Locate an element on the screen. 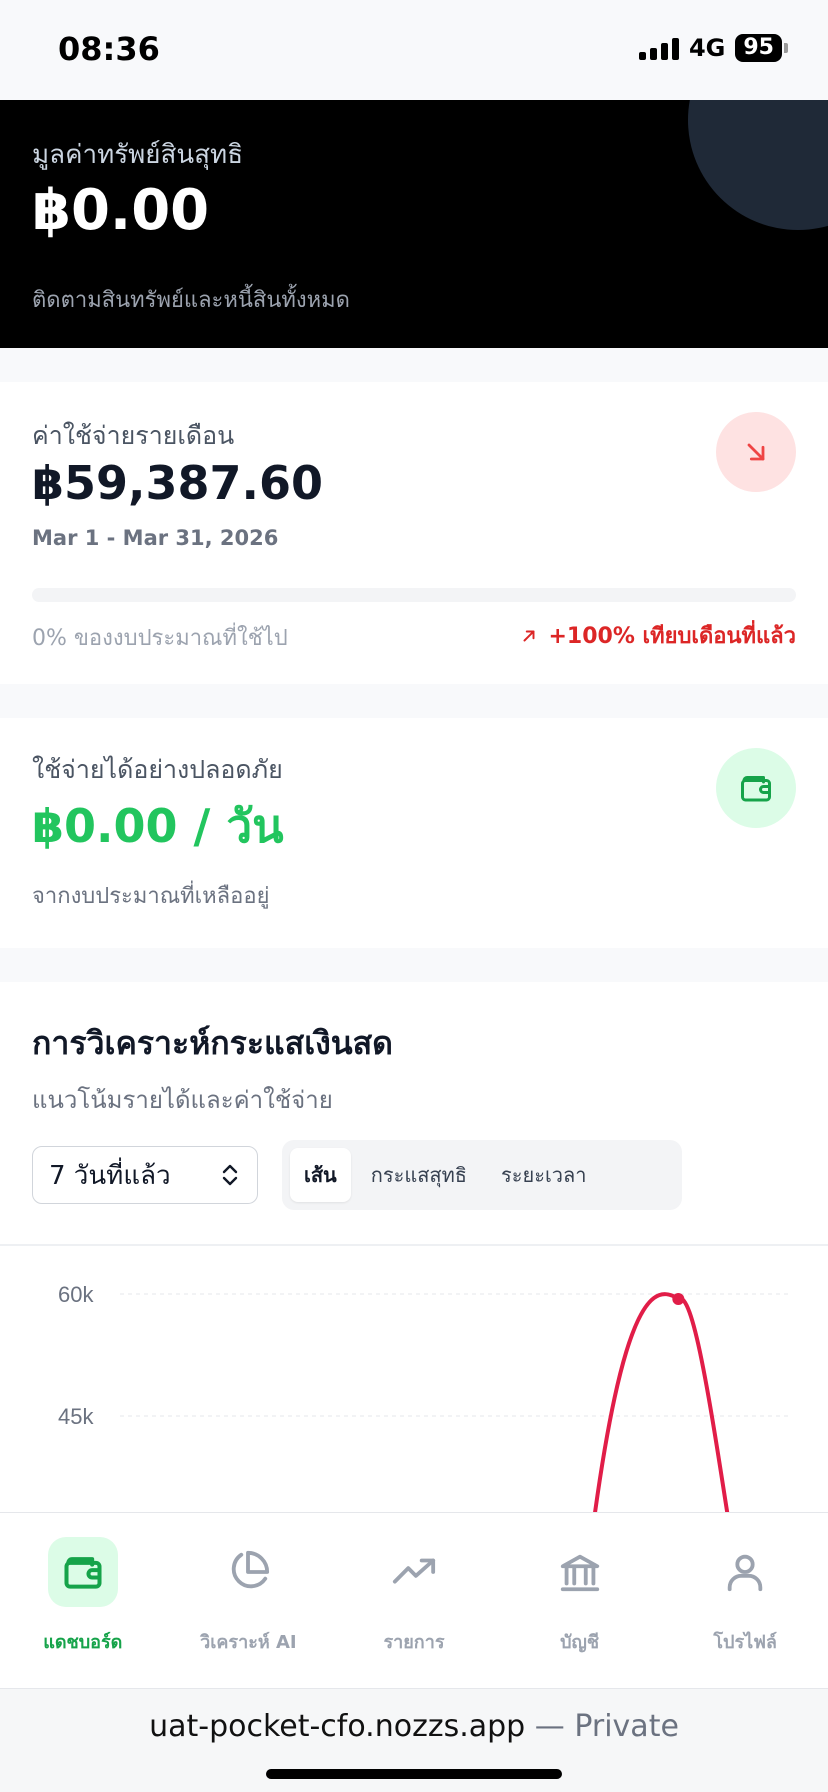  nav-label-accounts: บัญชี is located at coordinates (580, 1642).